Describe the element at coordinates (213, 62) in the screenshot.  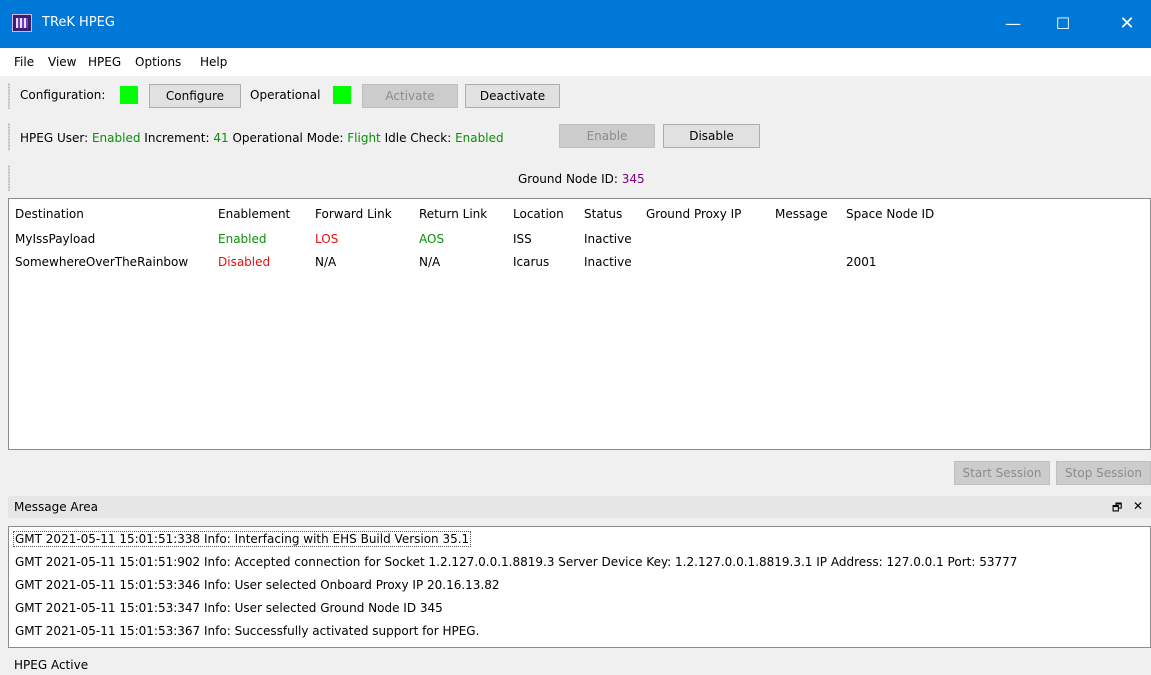
I see `menu-help: Help` at that location.